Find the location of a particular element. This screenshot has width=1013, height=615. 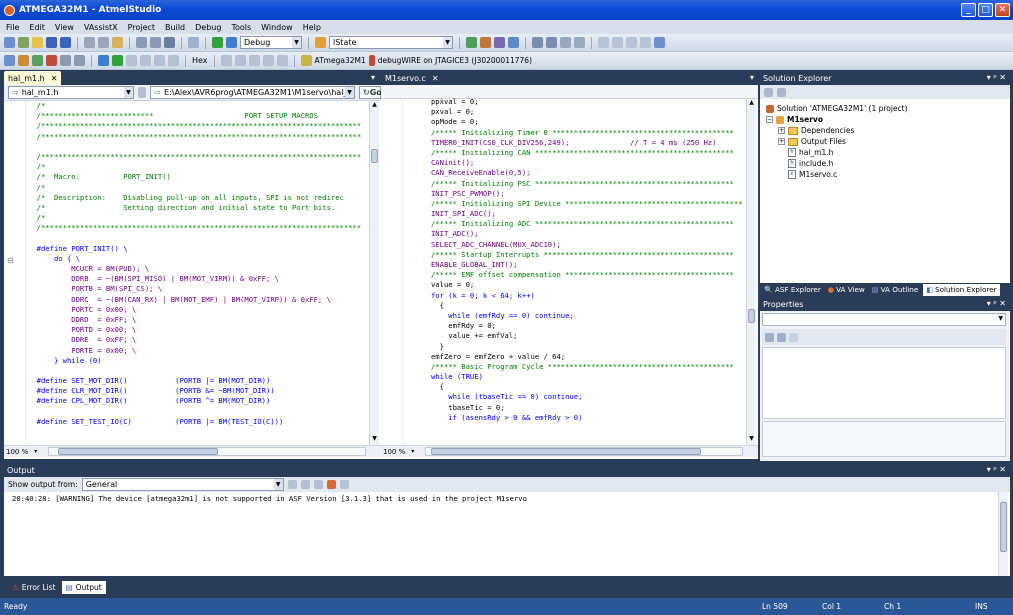

step-into-icon is located at coordinates (159, 60).